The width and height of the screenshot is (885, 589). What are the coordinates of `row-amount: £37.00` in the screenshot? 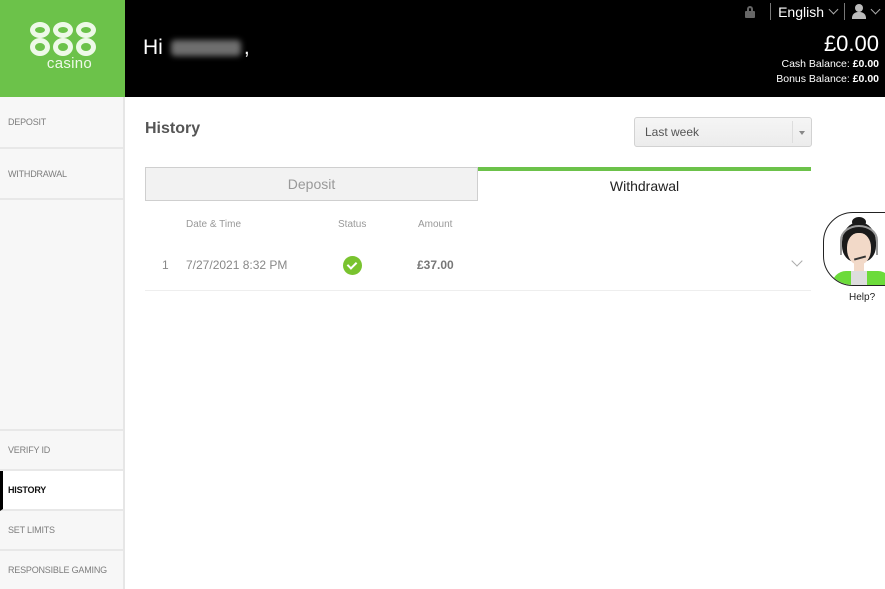 It's located at (435, 265).